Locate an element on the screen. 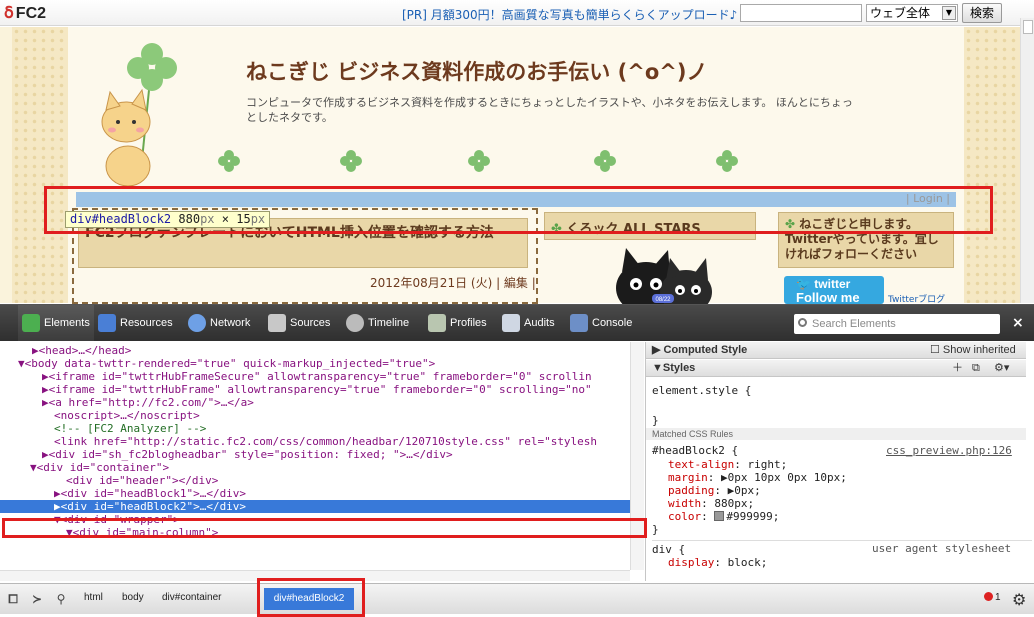 The image size is (1034, 617). page-scrollbar is located at coordinates (1027, 160).